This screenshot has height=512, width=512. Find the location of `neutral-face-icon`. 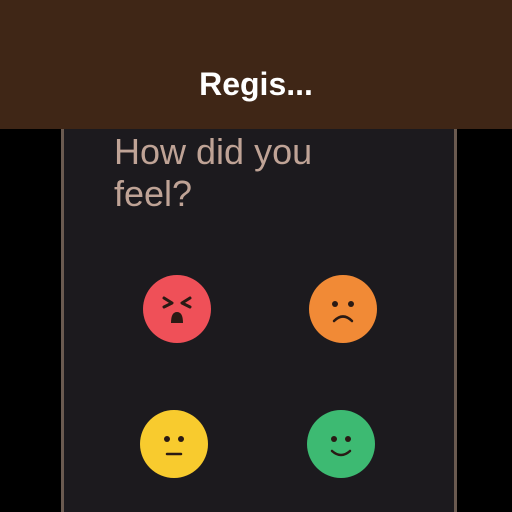

neutral-face-icon is located at coordinates (174, 444).